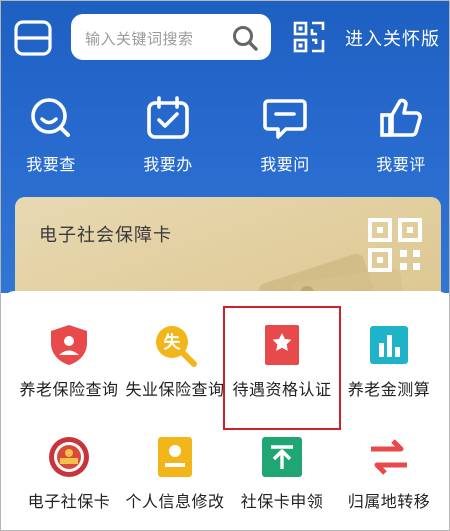 Image resolution: width=450 pixels, height=531 pixels. What do you see at coordinates (69, 389) in the screenshot?
I see `service-label: 养老保险查询` at bounding box center [69, 389].